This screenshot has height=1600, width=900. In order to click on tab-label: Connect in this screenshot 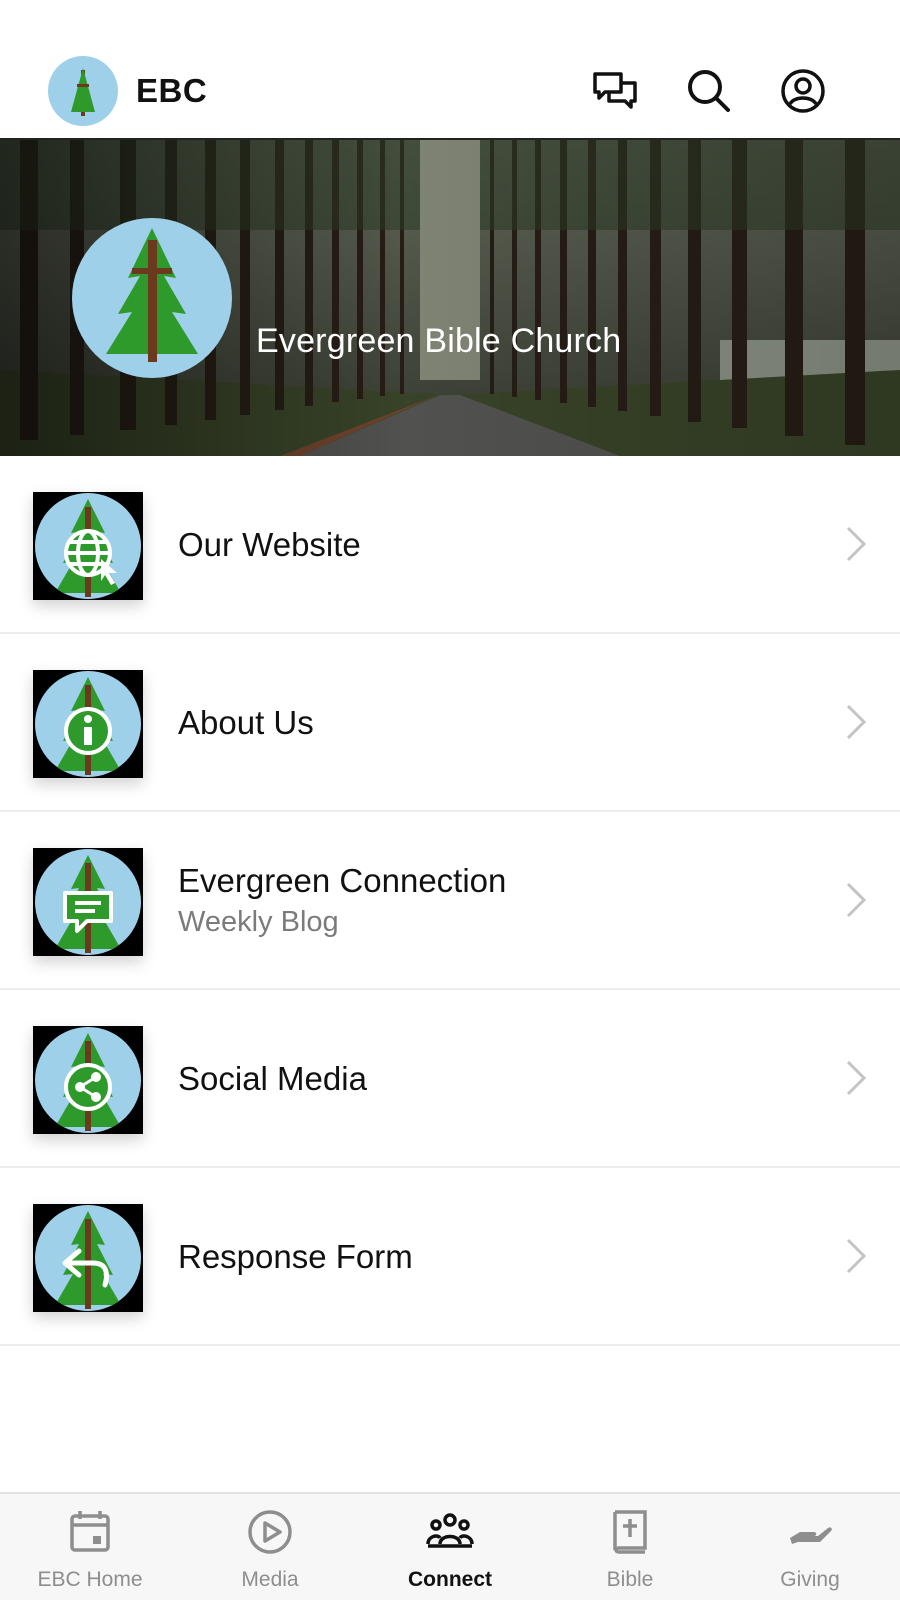, I will do `click(450, 1579)`.